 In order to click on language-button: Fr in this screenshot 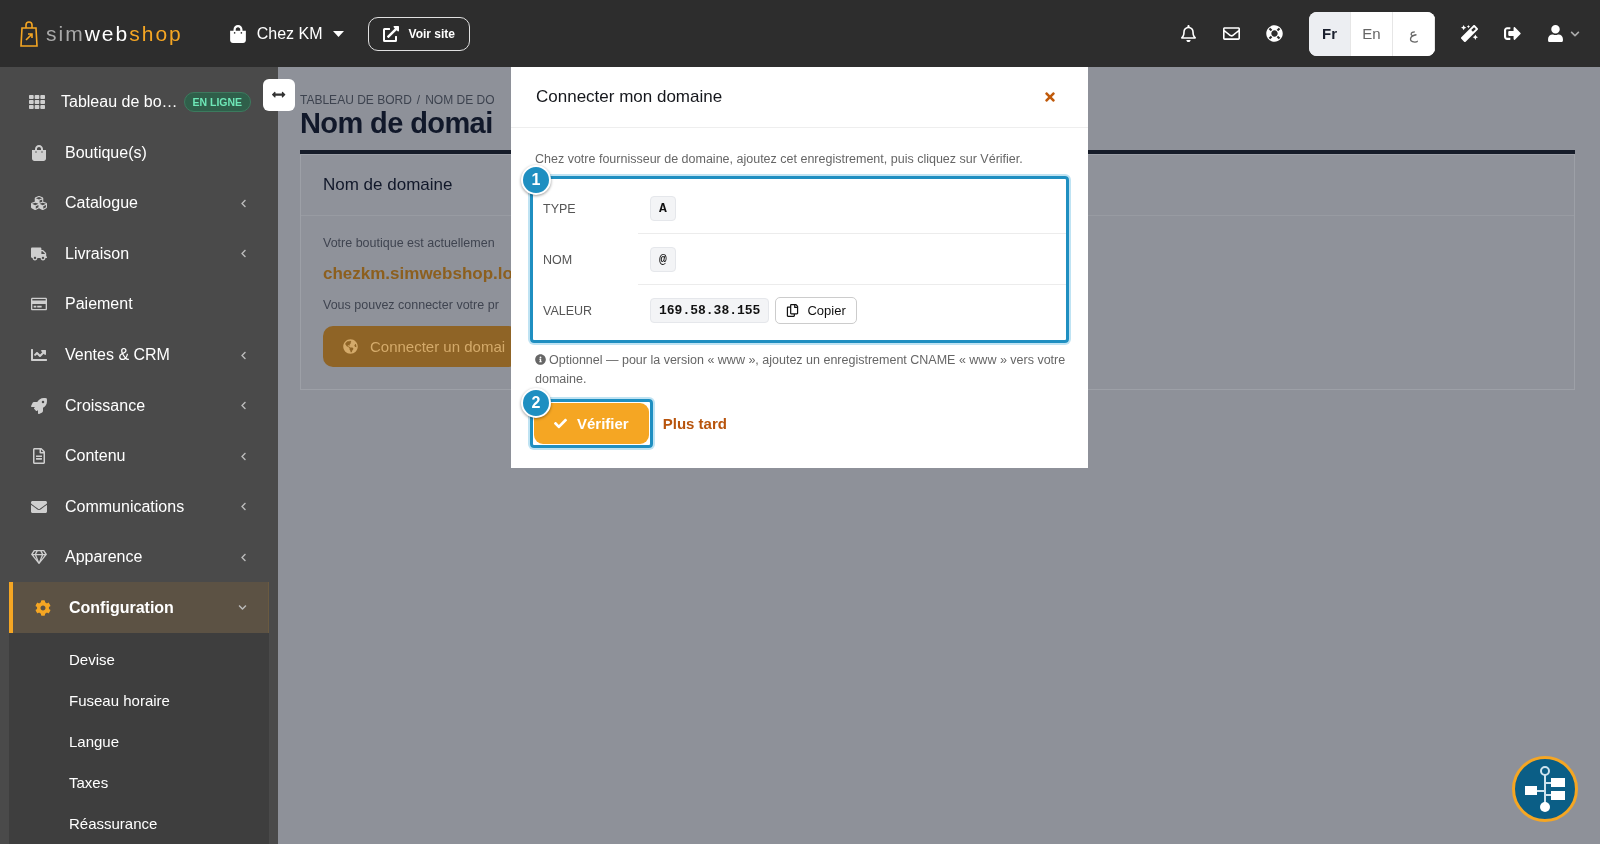, I will do `click(1330, 33)`.